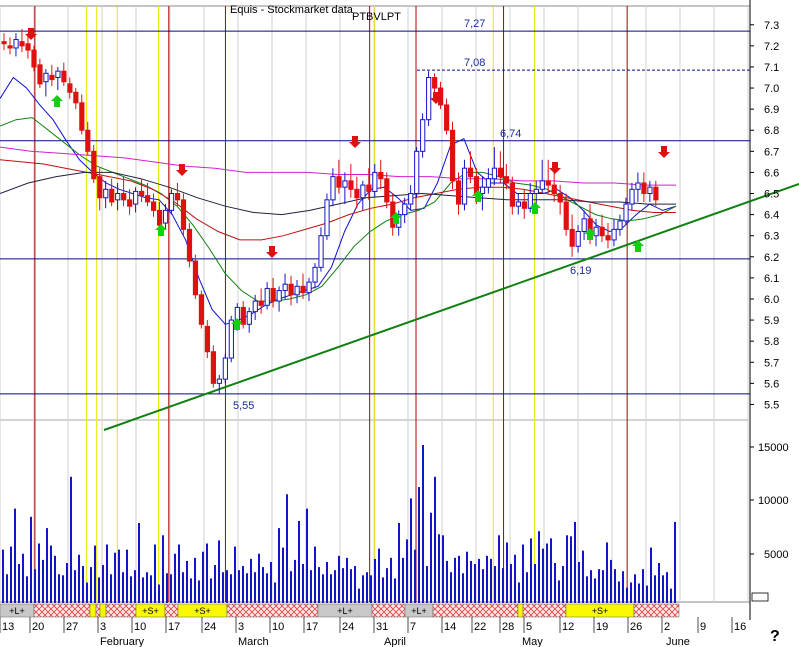  I want to click on level-label: 7,27, so click(474, 24).